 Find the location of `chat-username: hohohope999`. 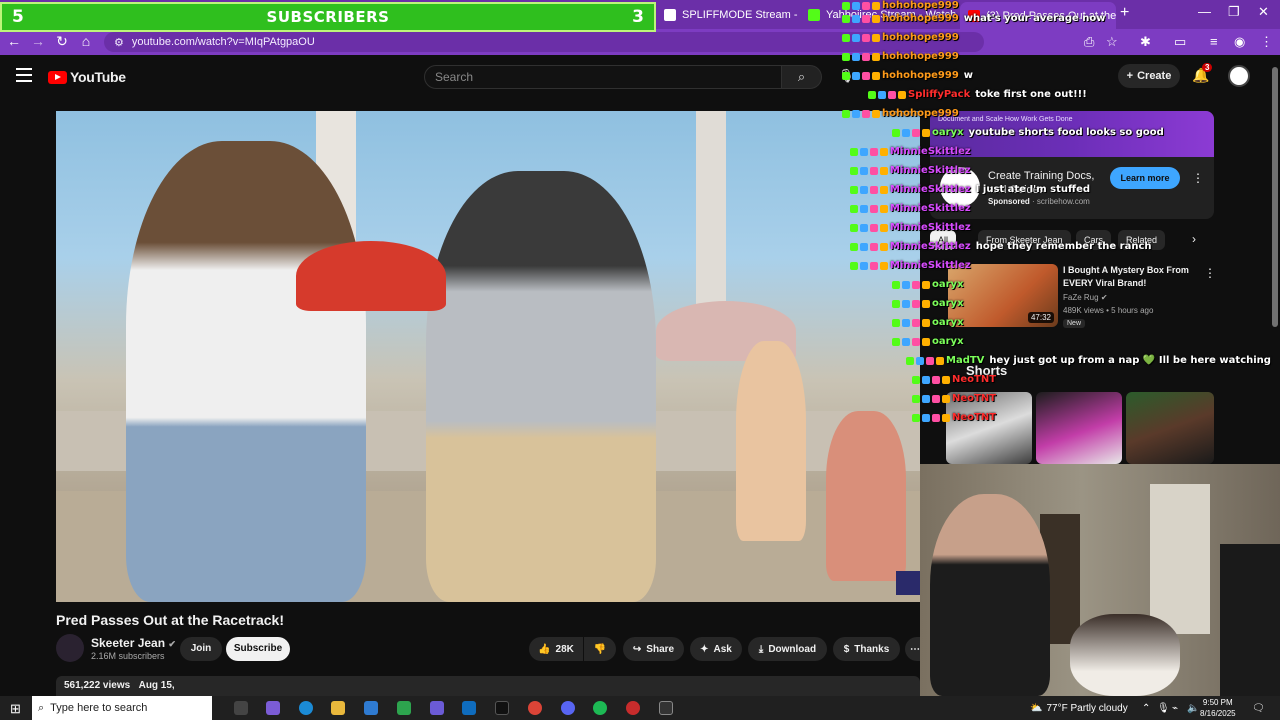

chat-username: hohohope999 is located at coordinates (920, 56).